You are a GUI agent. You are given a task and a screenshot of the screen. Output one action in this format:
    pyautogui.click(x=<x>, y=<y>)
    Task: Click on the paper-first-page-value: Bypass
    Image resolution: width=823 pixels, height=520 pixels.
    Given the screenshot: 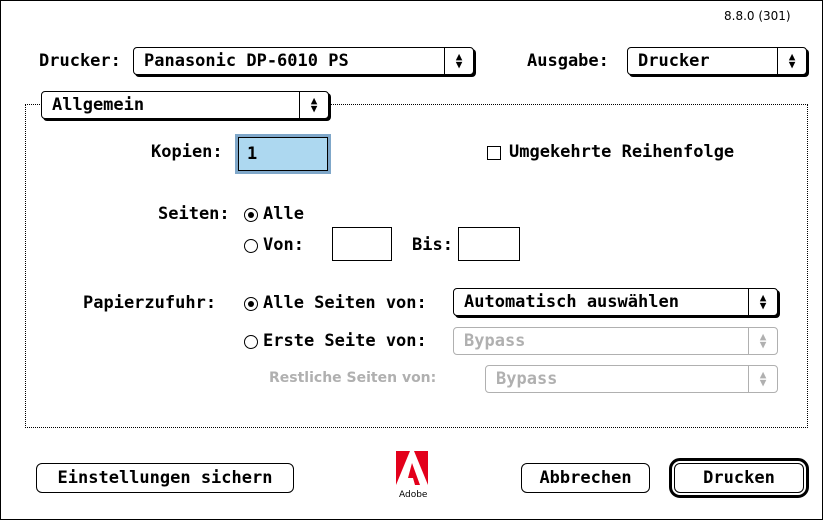 What is the action you would take?
    pyautogui.click(x=495, y=341)
    